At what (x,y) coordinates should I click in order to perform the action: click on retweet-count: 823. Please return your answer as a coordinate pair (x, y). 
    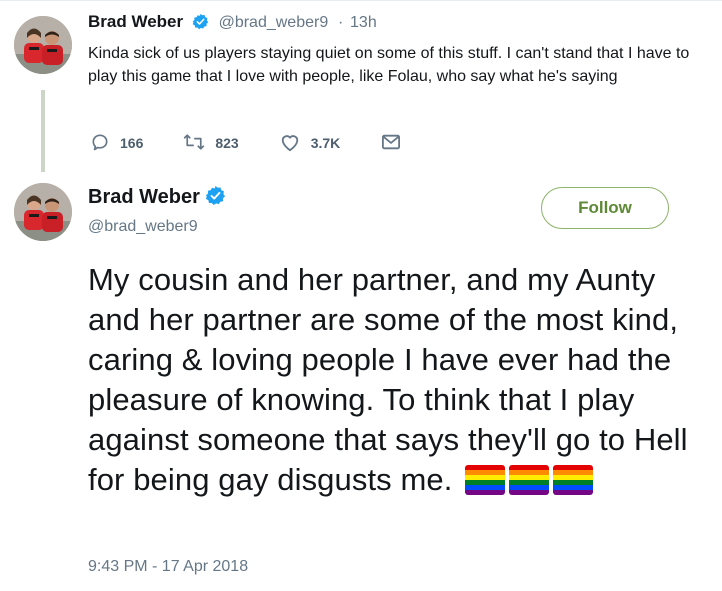
    Looking at the image, I should click on (227, 143).